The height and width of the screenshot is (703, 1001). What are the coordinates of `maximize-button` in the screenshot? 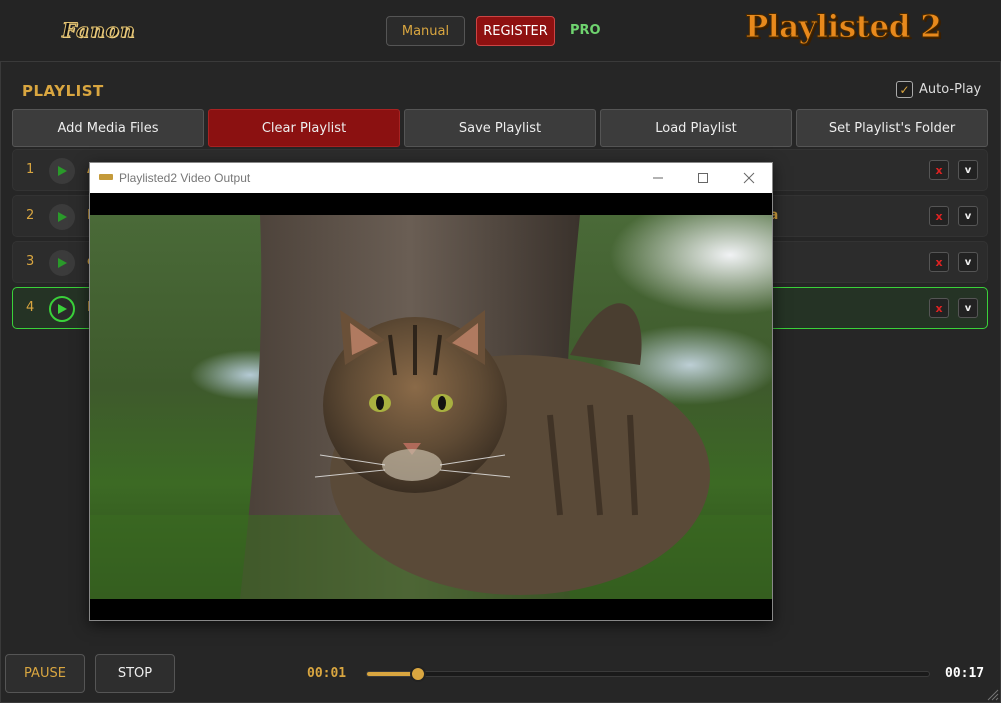 It's located at (703, 178).